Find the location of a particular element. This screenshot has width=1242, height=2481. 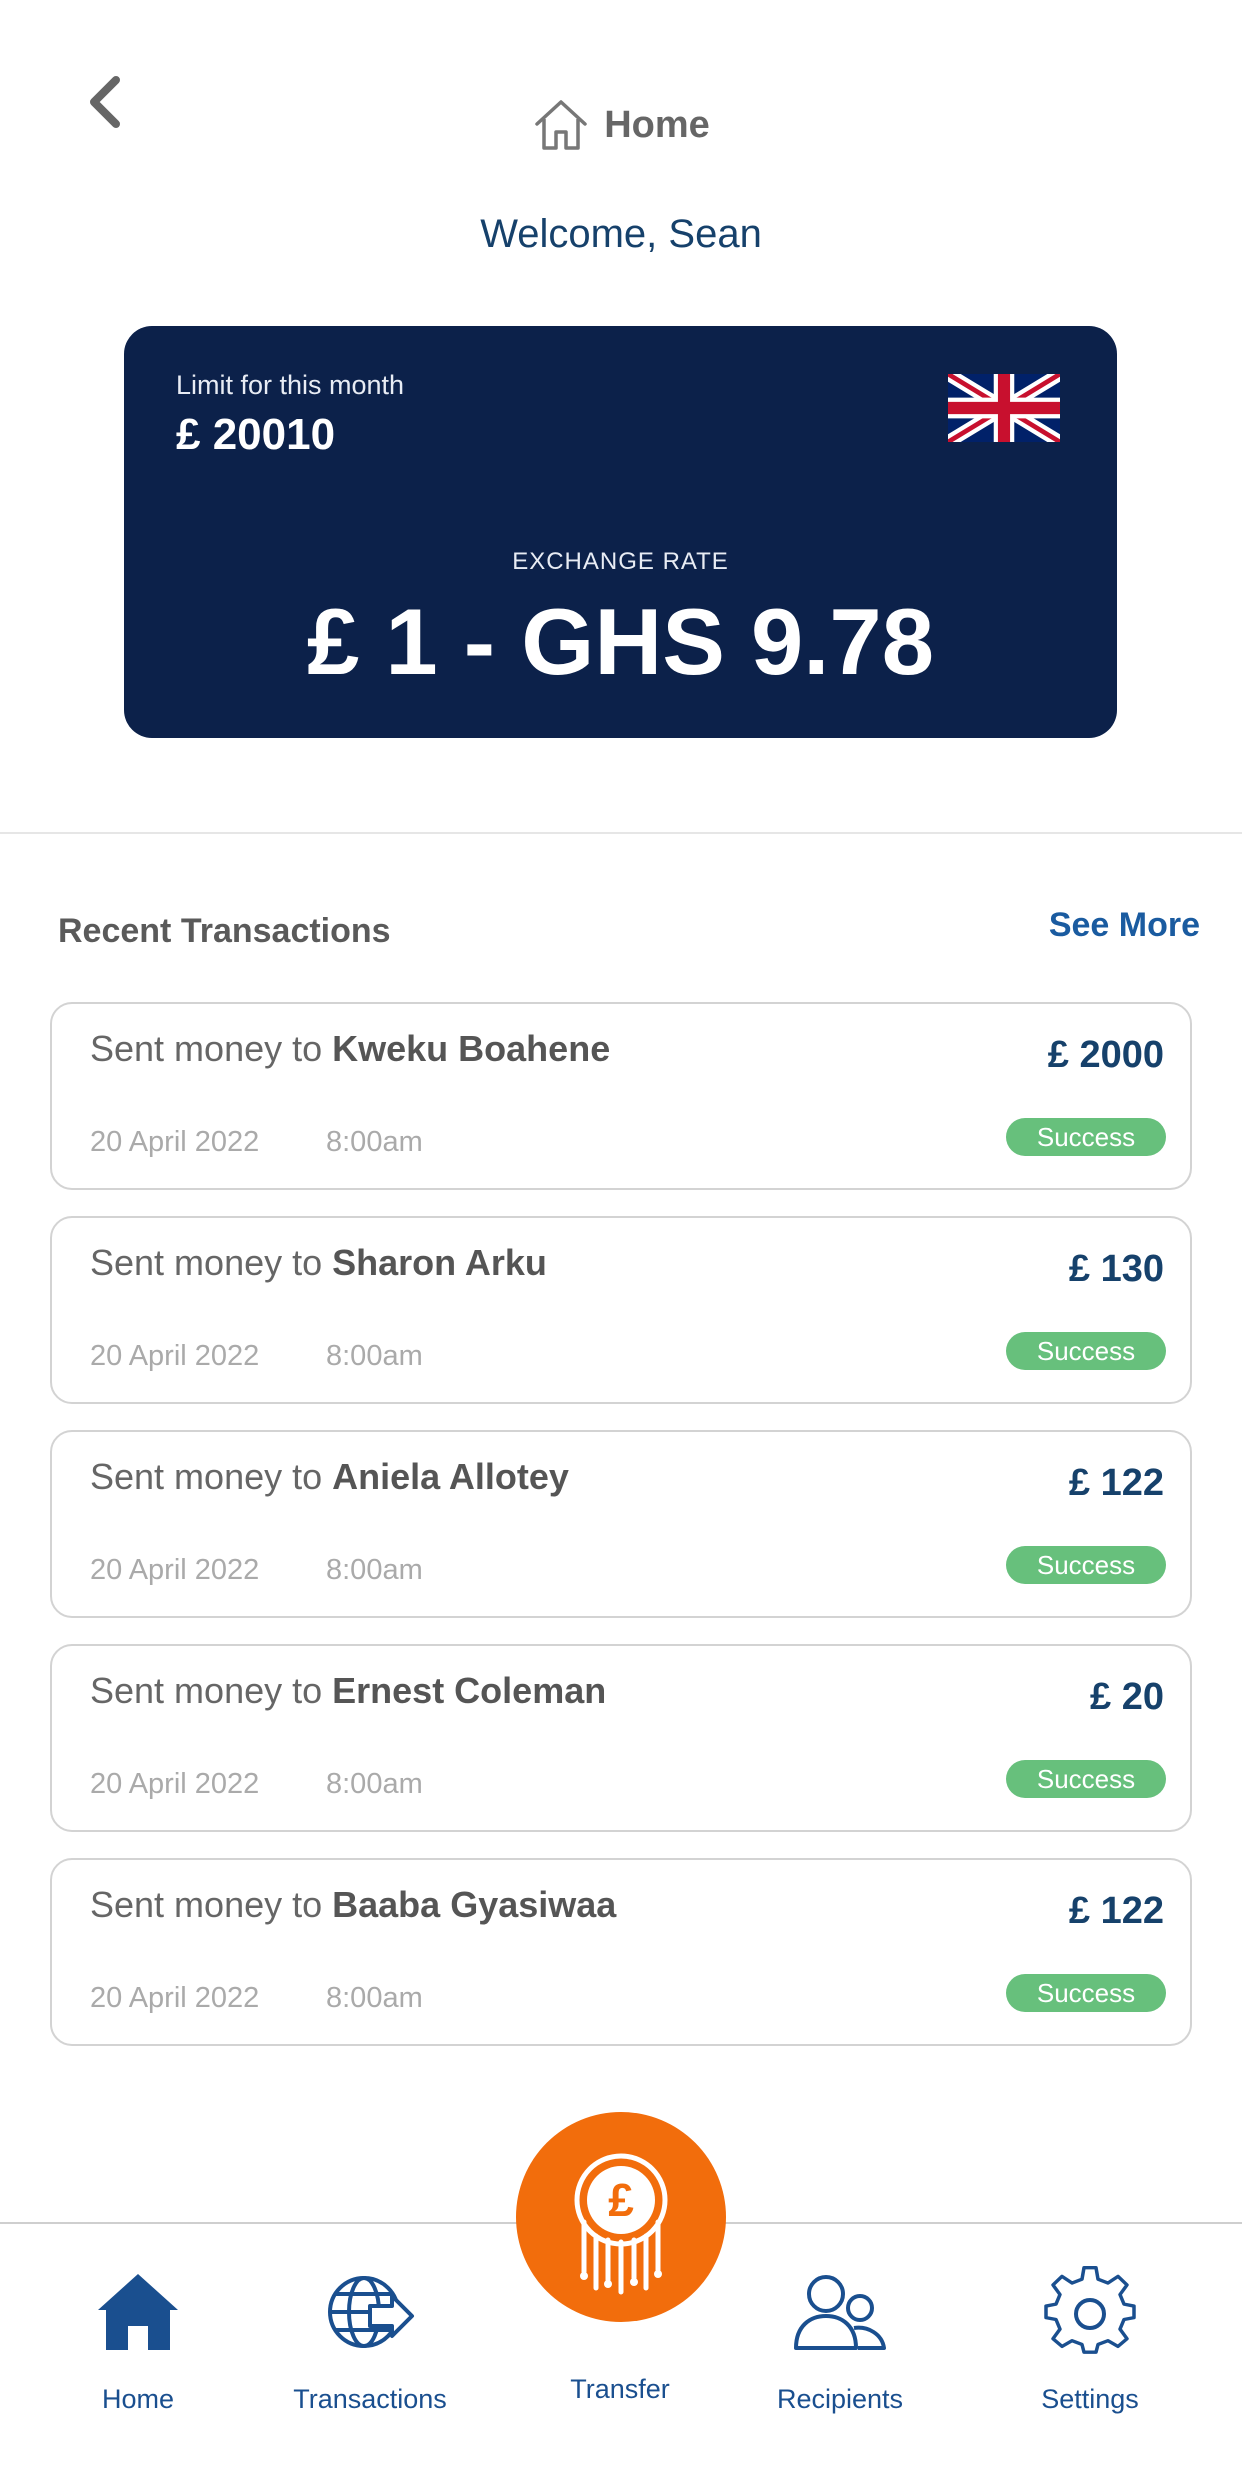

recipient-name: Baaba Gyasiwaa is located at coordinates (474, 1904).